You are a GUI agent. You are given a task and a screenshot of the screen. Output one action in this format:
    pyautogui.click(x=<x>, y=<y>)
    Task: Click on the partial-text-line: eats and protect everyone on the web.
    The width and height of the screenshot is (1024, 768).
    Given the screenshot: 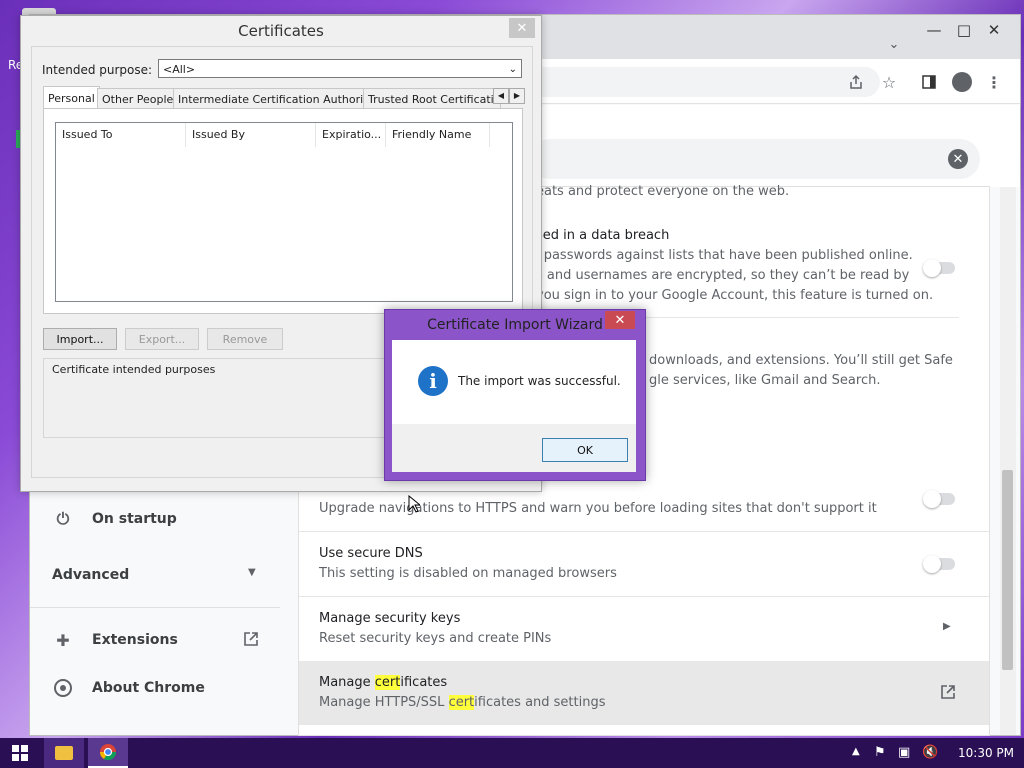 What is the action you would take?
    pyautogui.click(x=663, y=191)
    